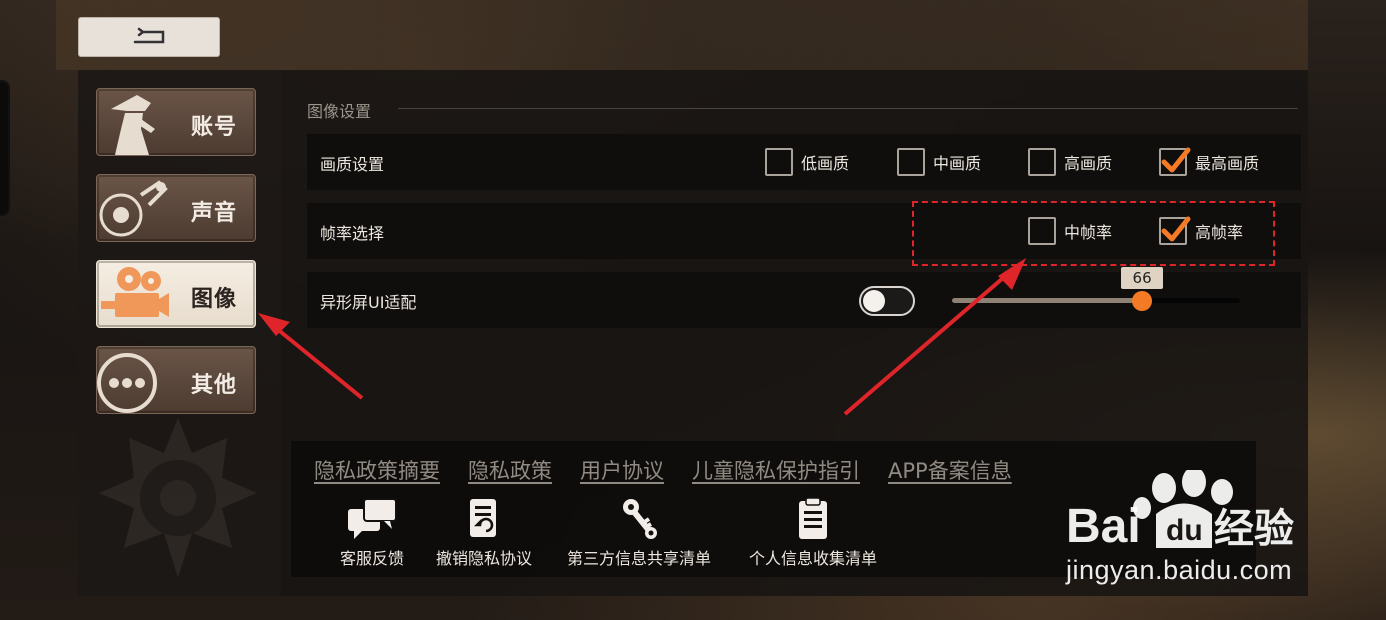 Image resolution: width=1386 pixels, height=620 pixels. What do you see at coordinates (1179, 570) in the screenshot?
I see `watermark-url: jingyan.baidu.com` at bounding box center [1179, 570].